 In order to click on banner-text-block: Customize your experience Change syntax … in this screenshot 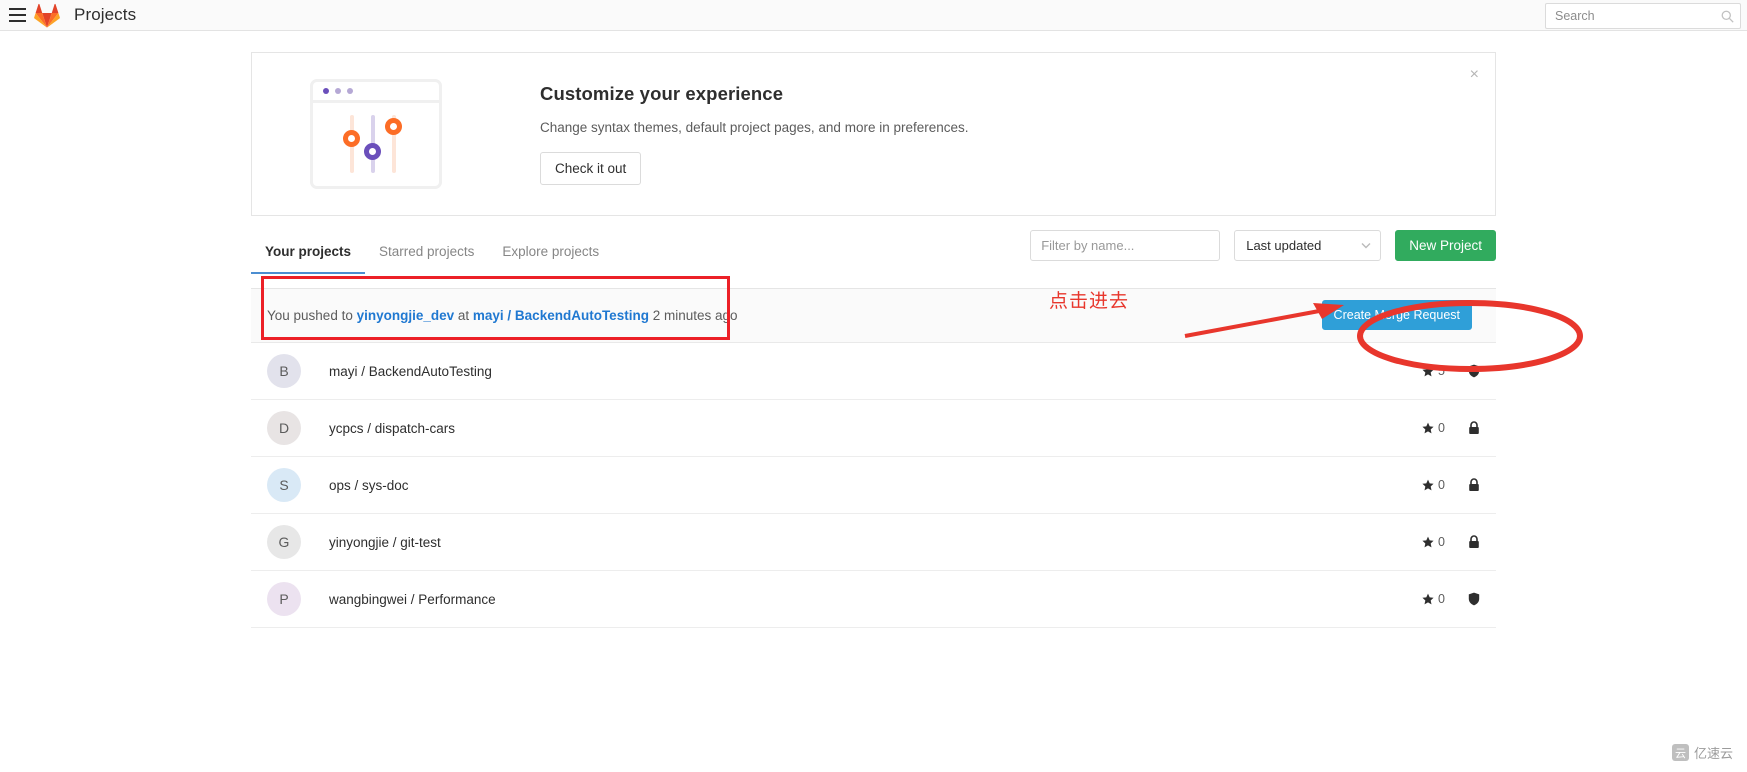, I will do `click(734, 134)`.